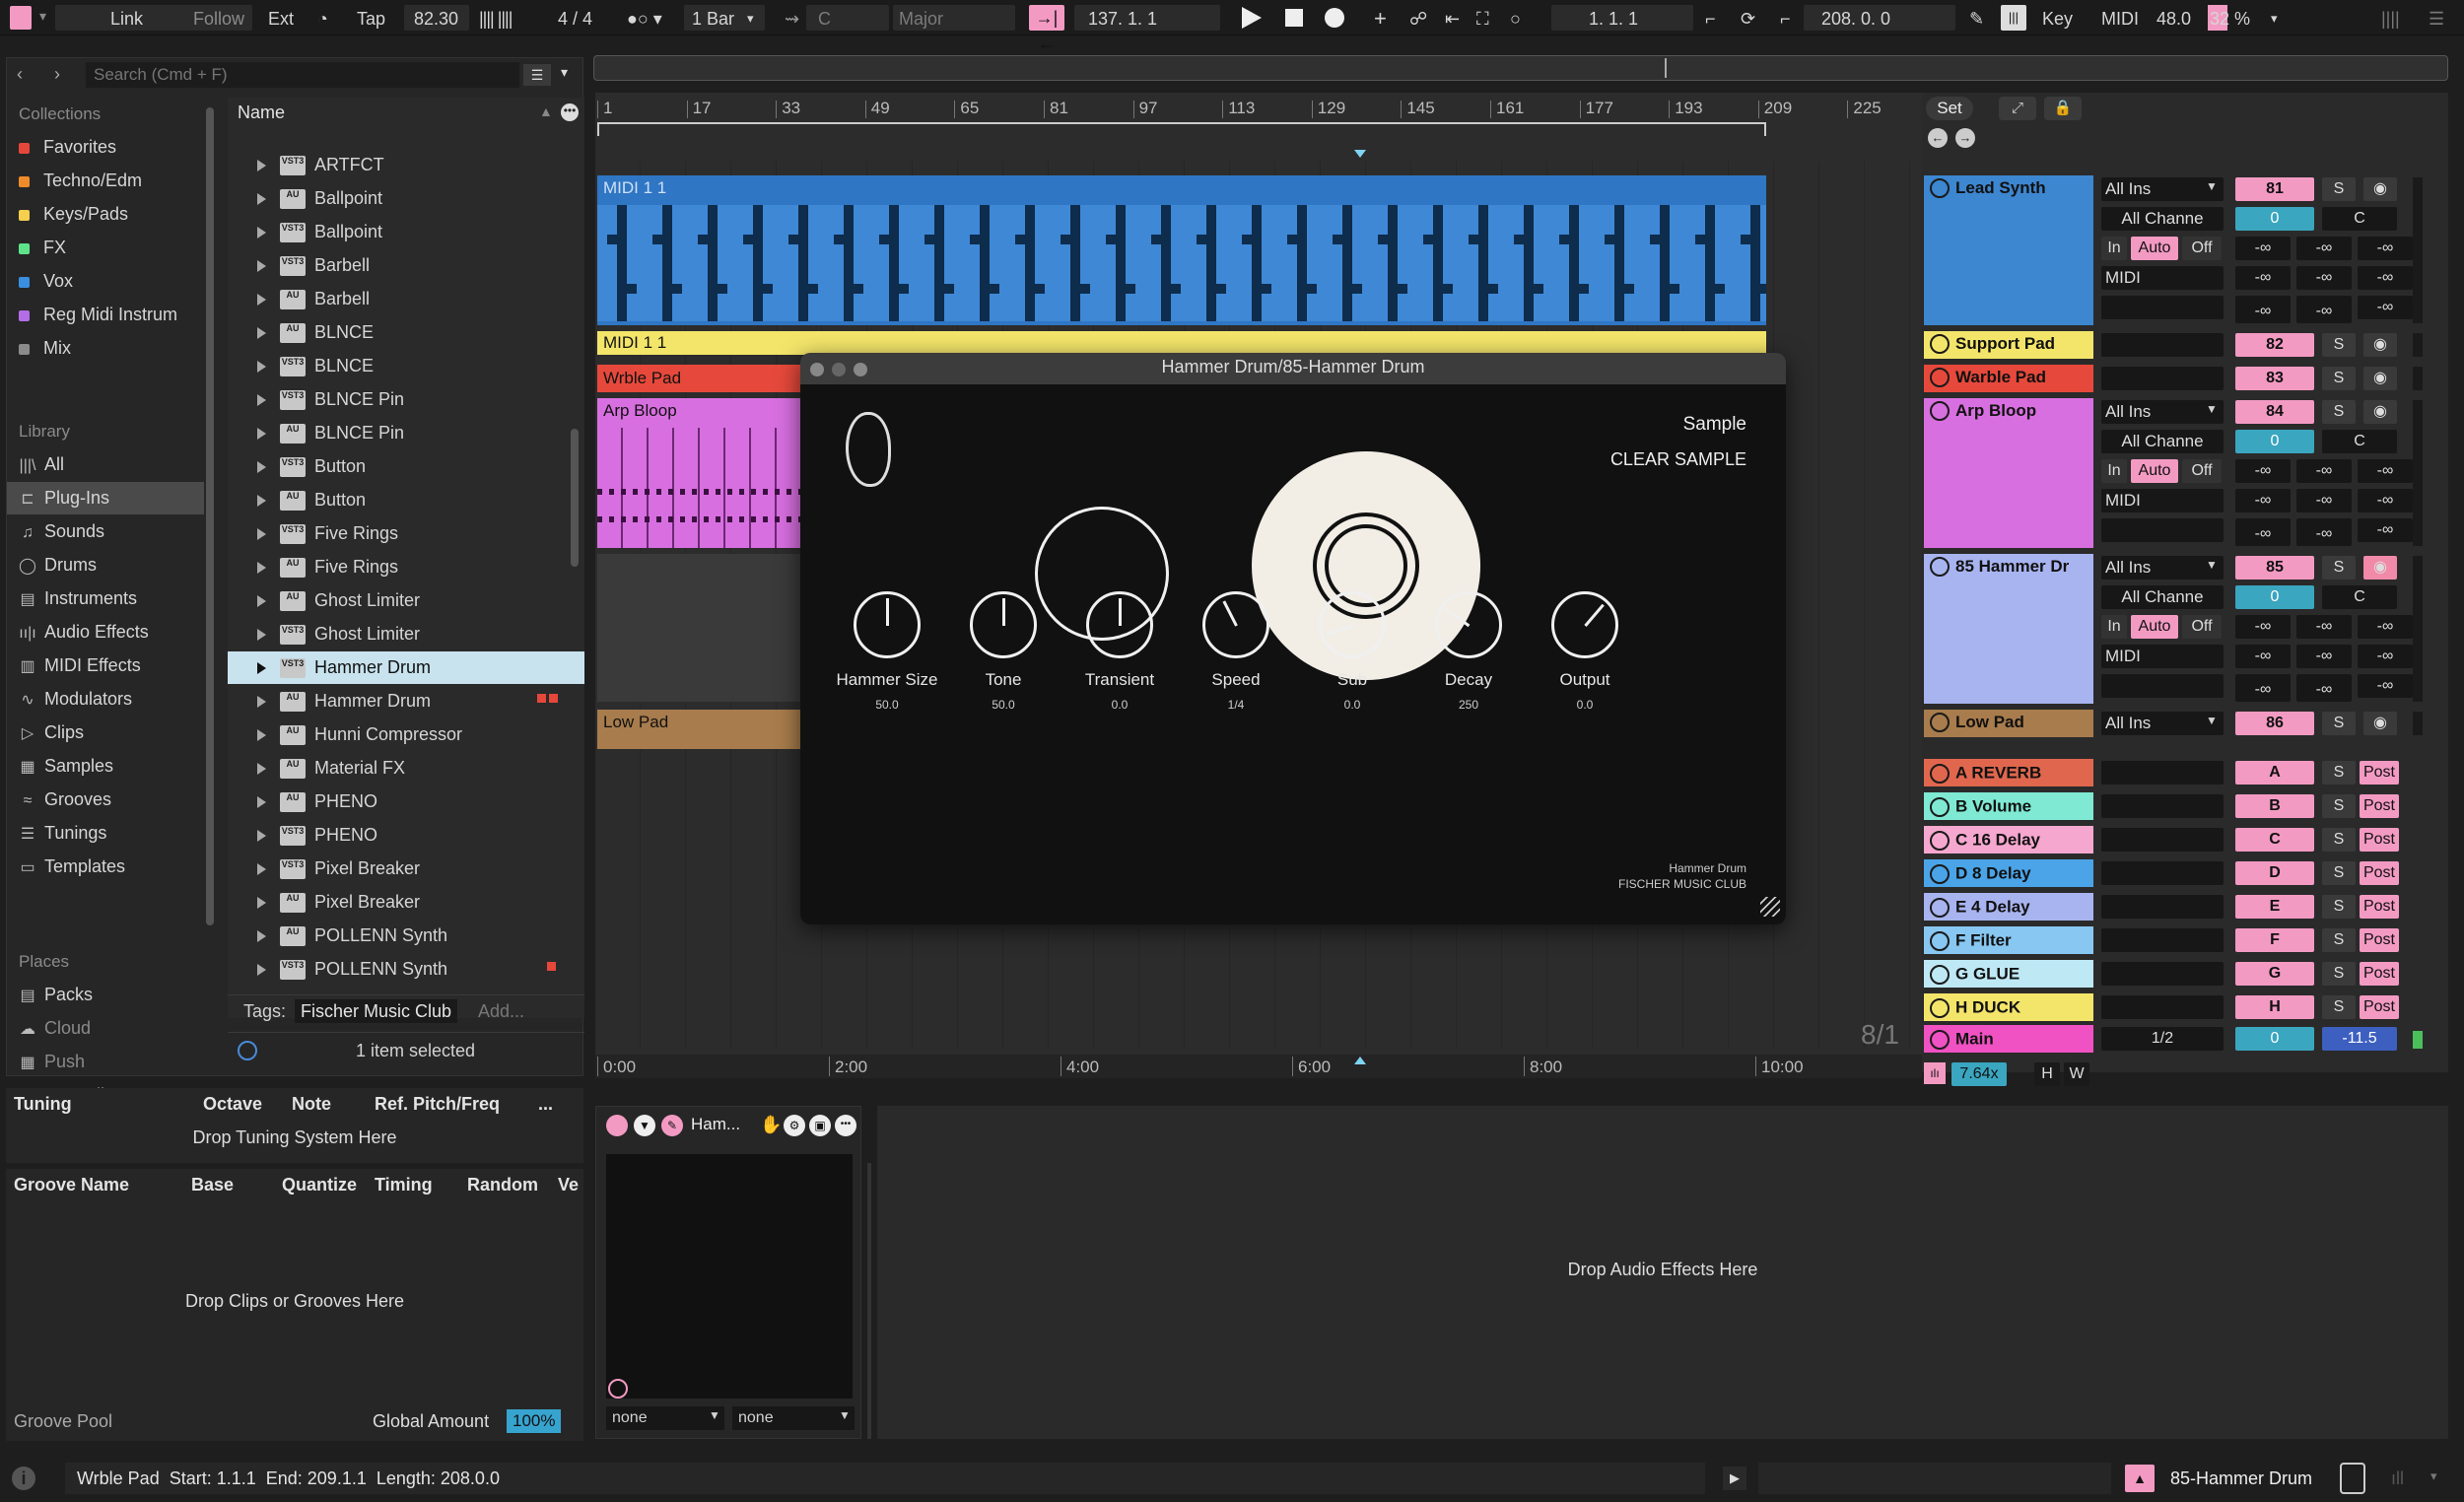 Image resolution: width=2464 pixels, height=1502 pixels. I want to click on track-activator-button: 85, so click(2274, 568).